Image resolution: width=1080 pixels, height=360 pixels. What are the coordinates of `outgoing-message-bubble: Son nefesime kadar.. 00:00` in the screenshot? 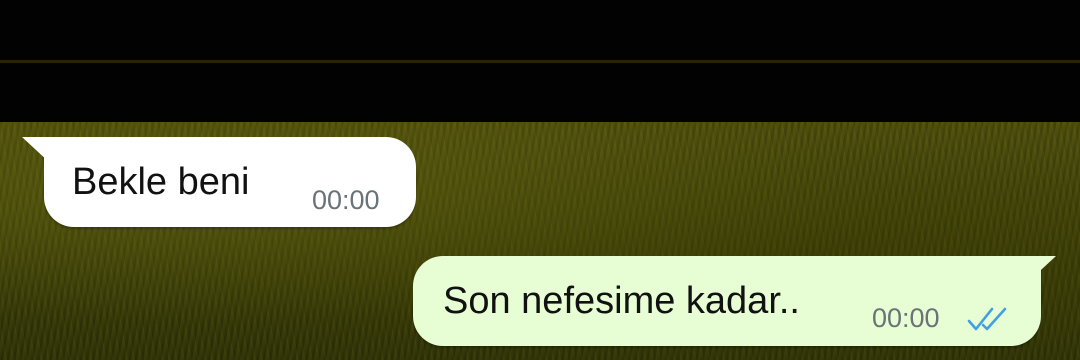 It's located at (734, 301).